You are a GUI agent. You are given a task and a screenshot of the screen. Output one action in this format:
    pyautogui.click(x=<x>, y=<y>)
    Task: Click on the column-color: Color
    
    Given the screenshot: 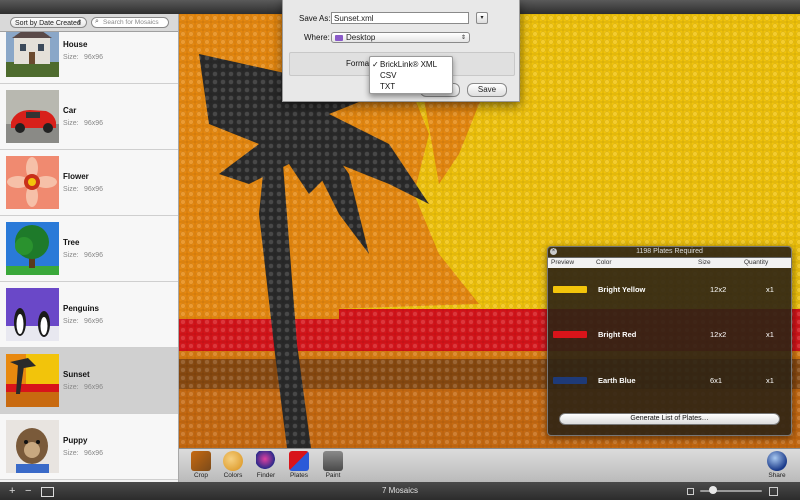 What is the action you would take?
    pyautogui.click(x=604, y=262)
    